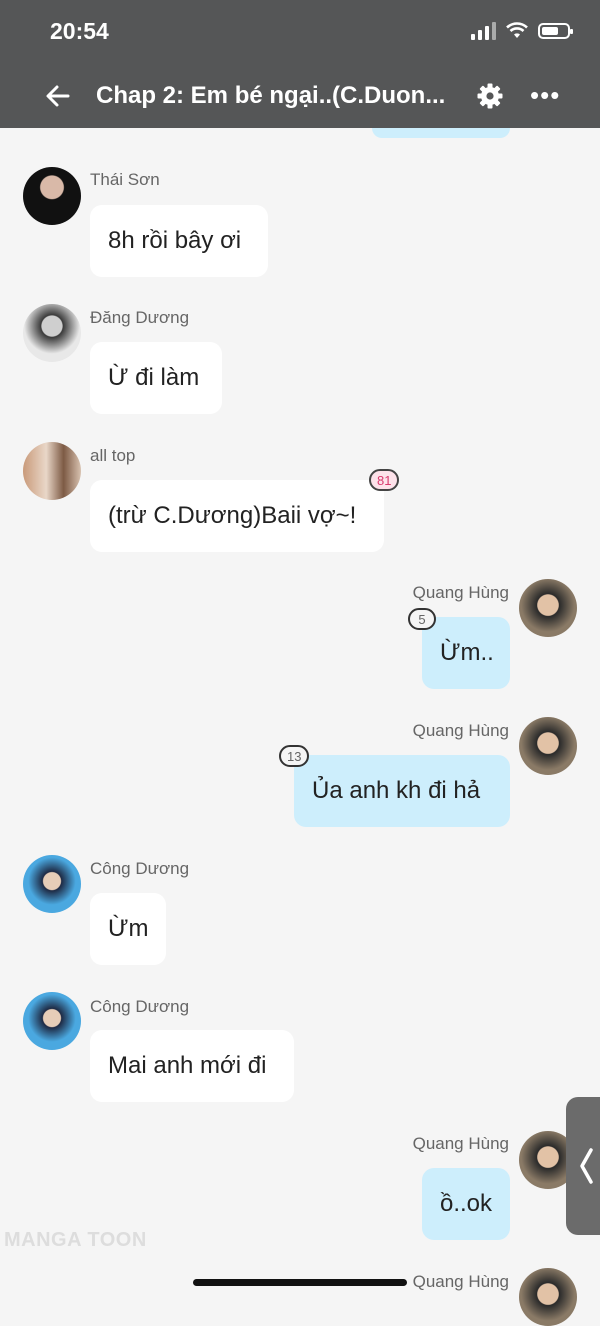  I want to click on message-bubble: 8h rồi bây ơi, so click(179, 241).